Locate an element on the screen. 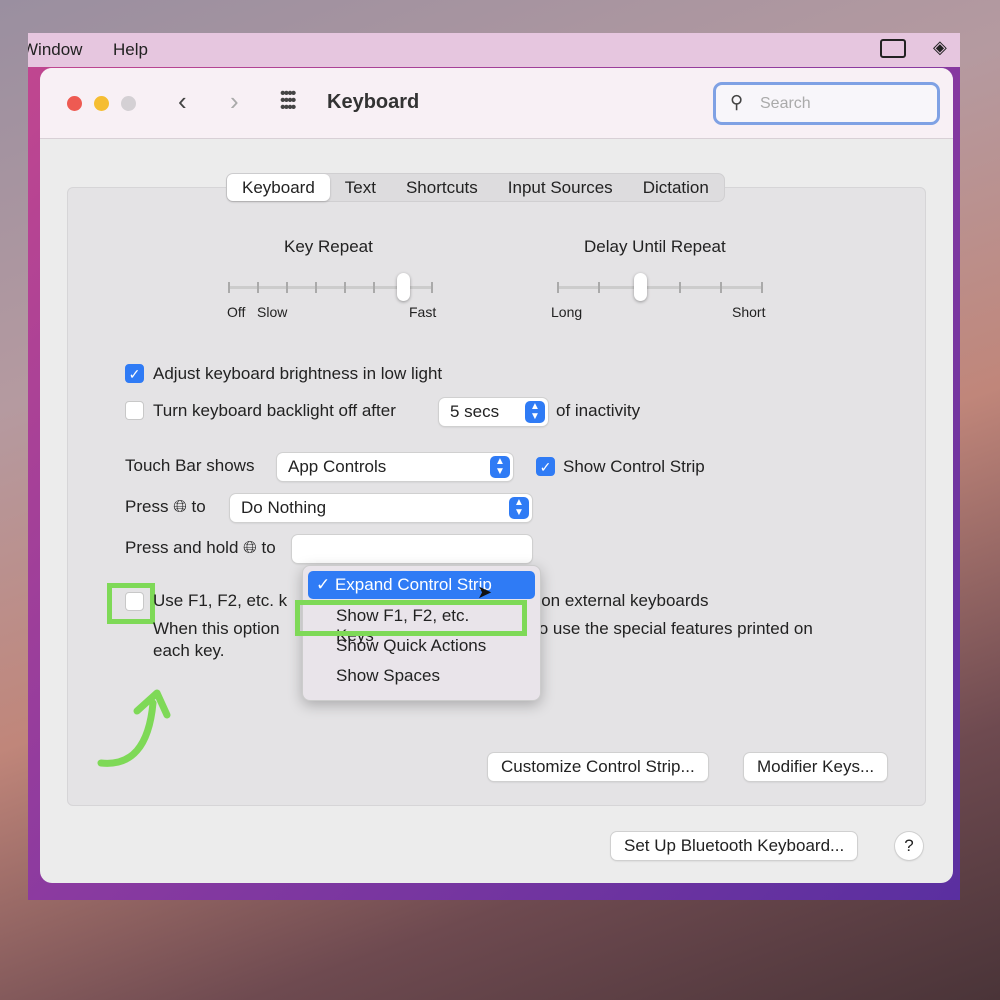  fn-keys-desc-start: When this option is located at coordinates (216, 628).